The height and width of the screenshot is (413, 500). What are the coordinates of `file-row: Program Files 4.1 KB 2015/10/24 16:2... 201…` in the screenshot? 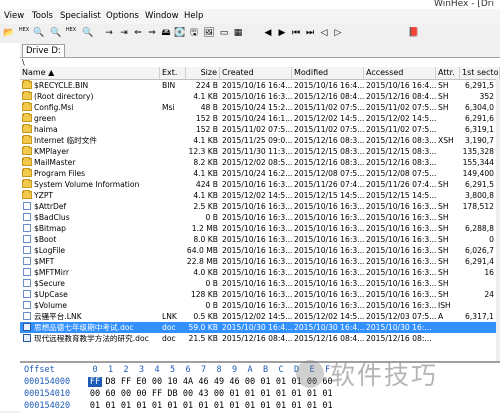 It's located at (260, 173).